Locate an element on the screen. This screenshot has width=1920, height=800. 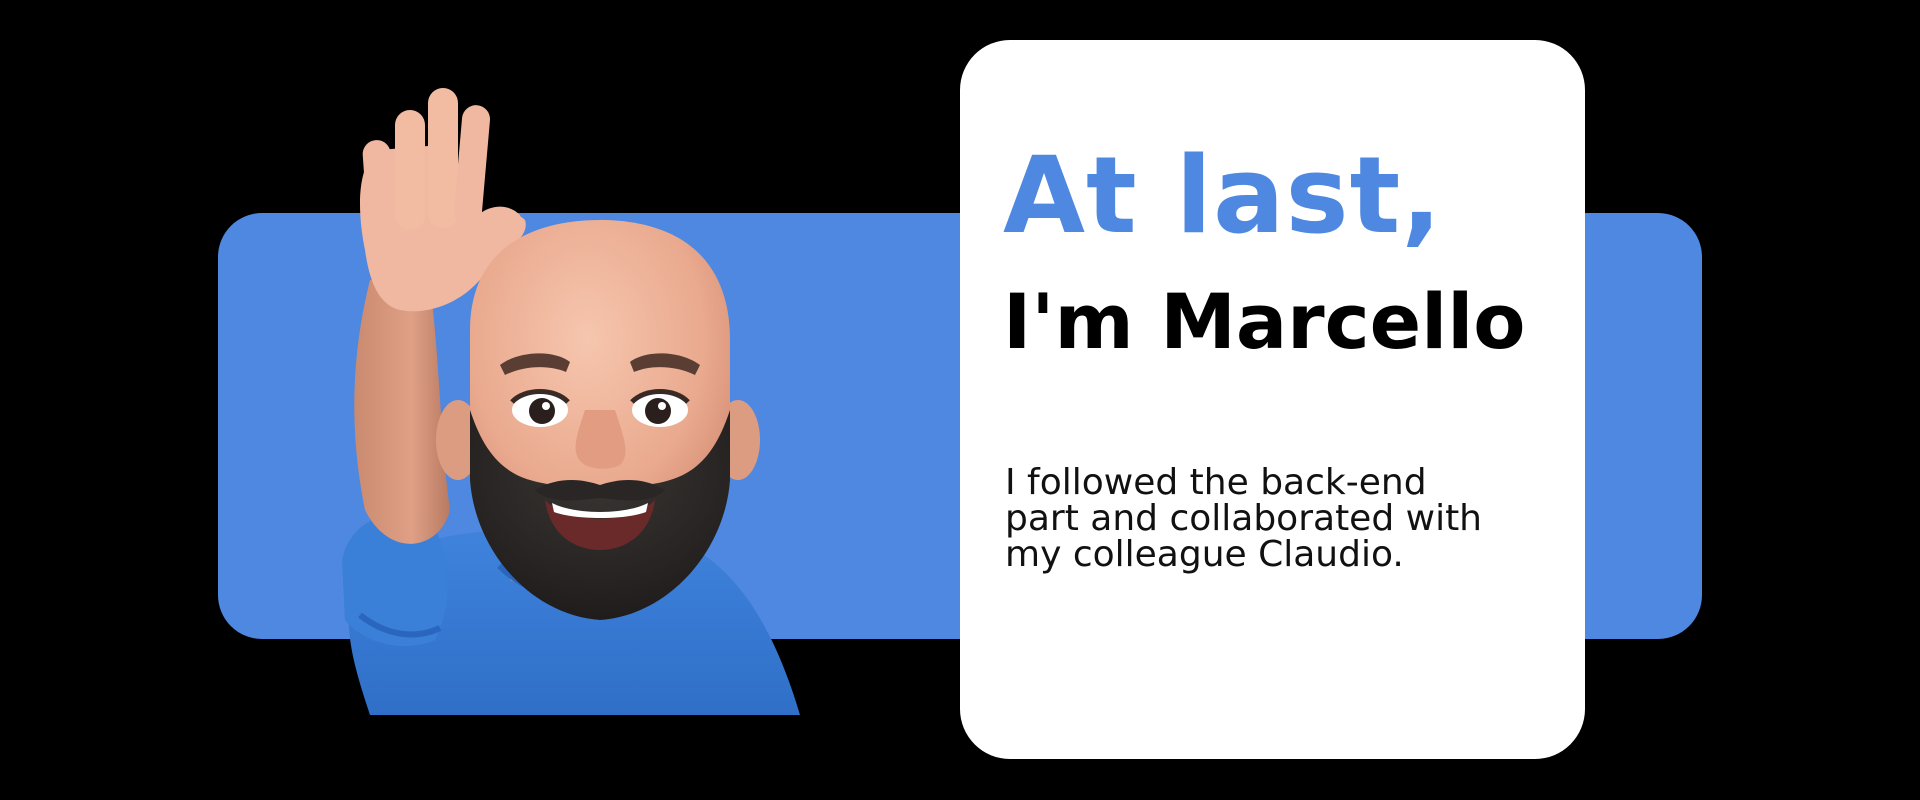
headline: At last, is located at coordinates (1223, 195).